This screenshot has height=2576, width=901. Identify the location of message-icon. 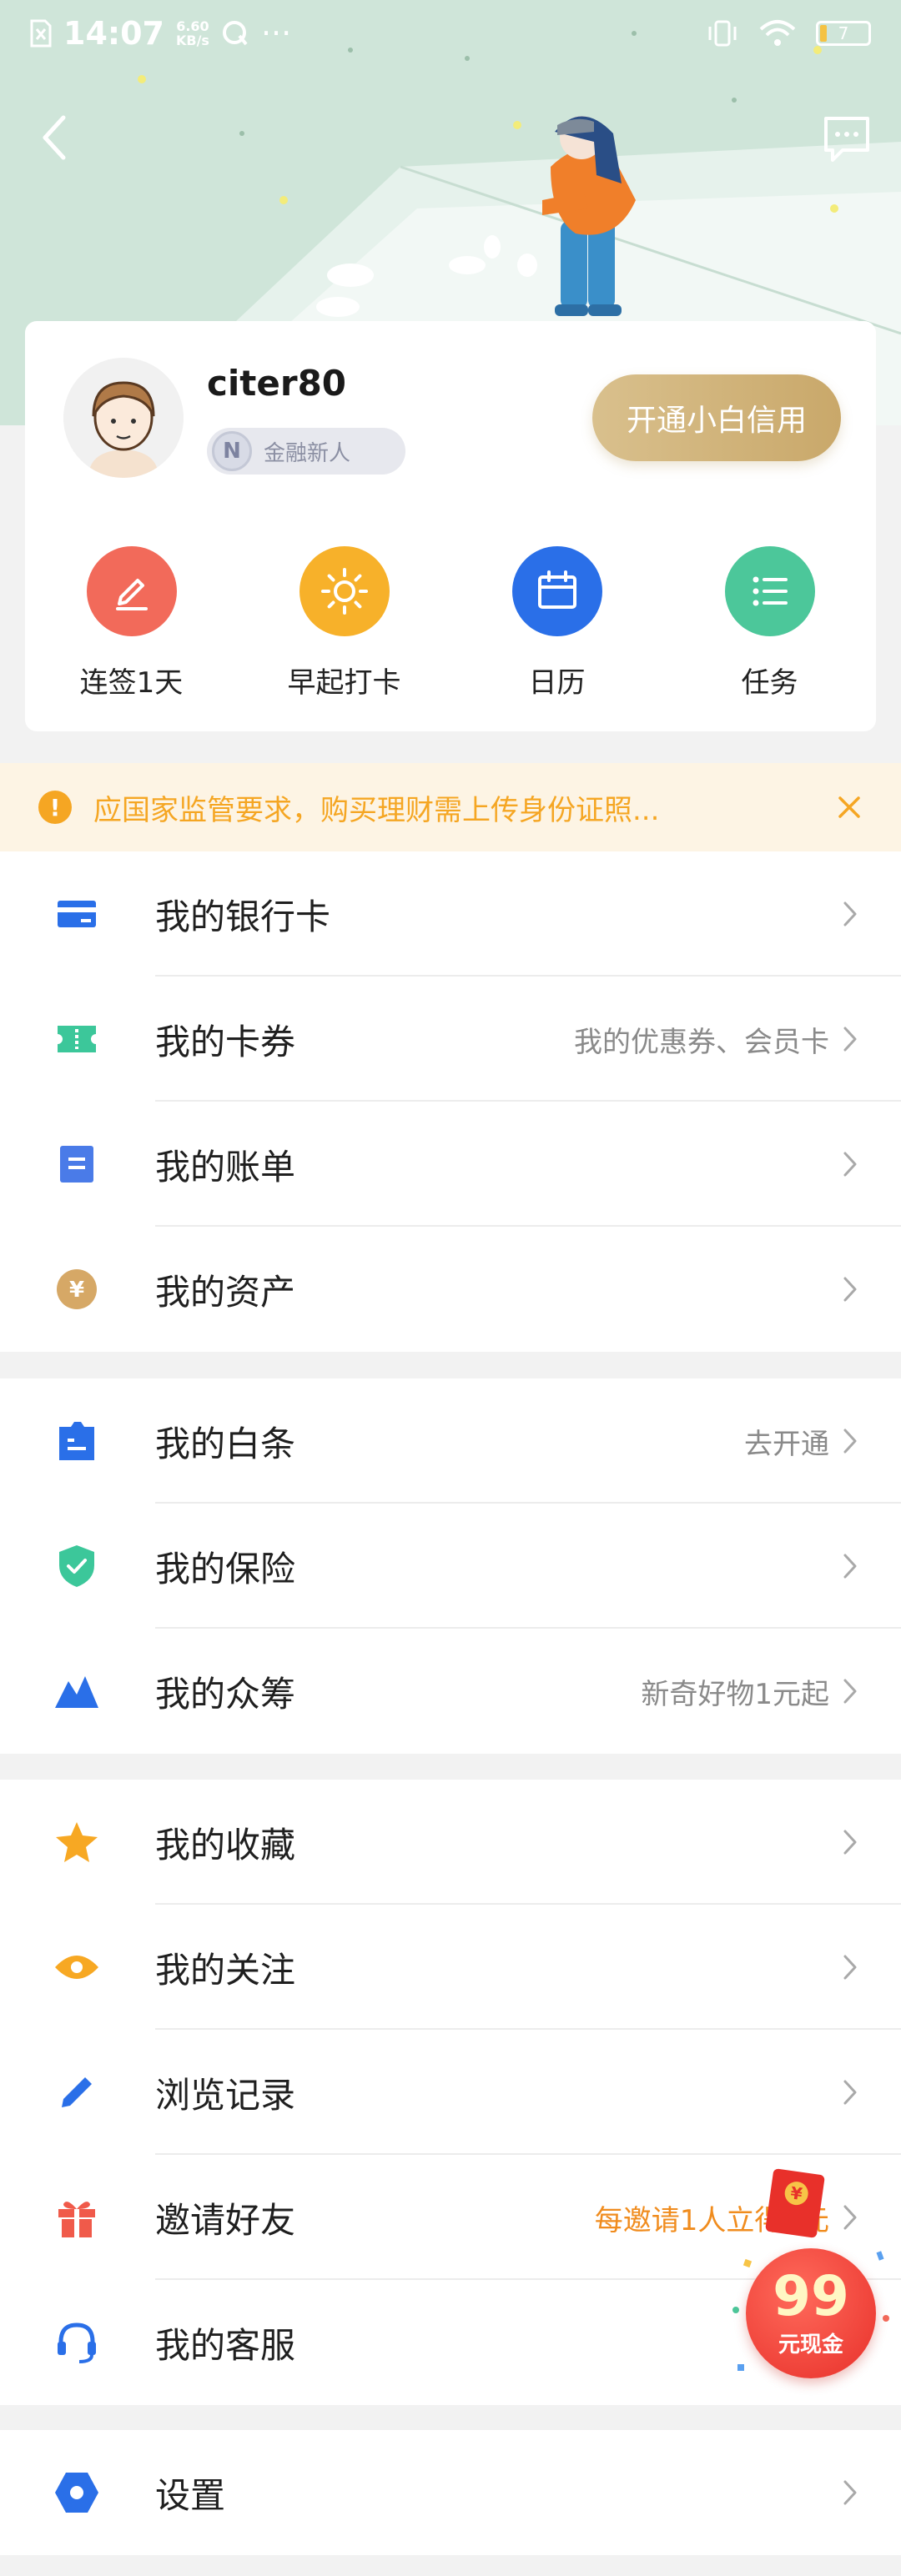
(847, 139).